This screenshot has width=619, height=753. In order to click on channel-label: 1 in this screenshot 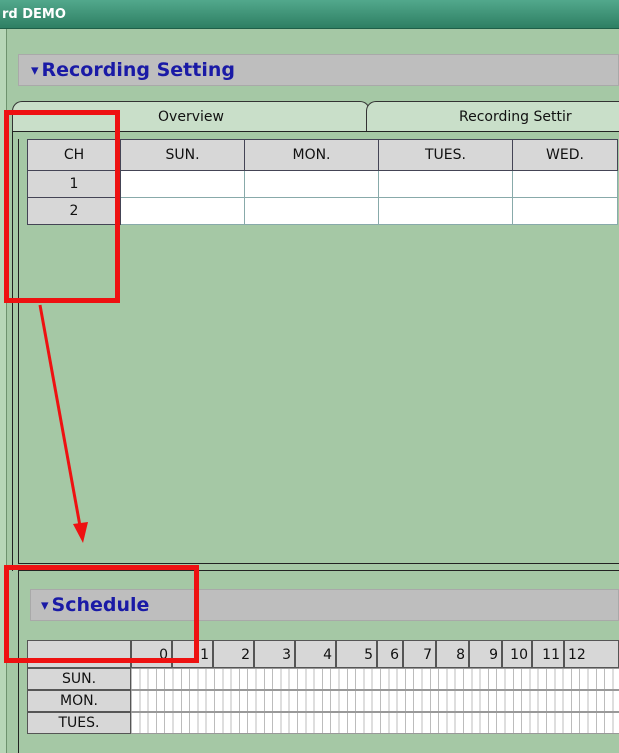, I will do `click(74, 184)`.